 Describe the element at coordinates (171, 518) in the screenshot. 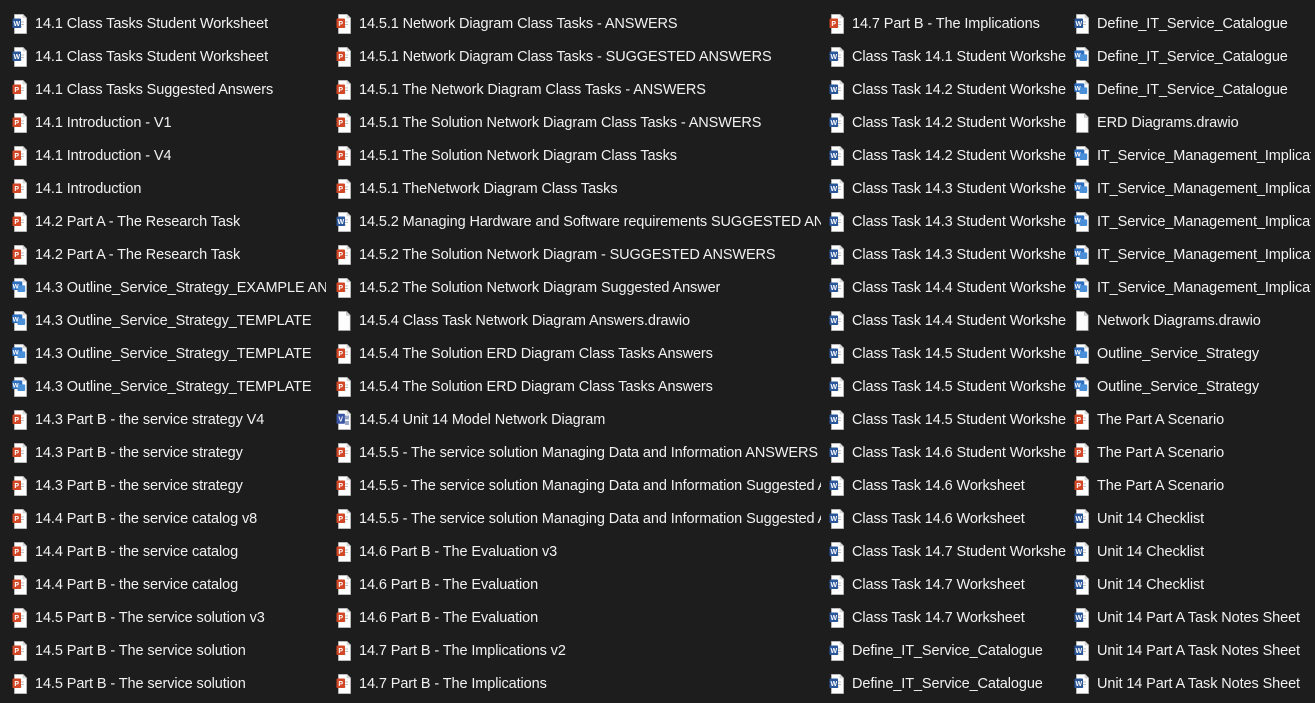

I see `file-list-item: P 14.4 Part B - the service catalog v8` at that location.